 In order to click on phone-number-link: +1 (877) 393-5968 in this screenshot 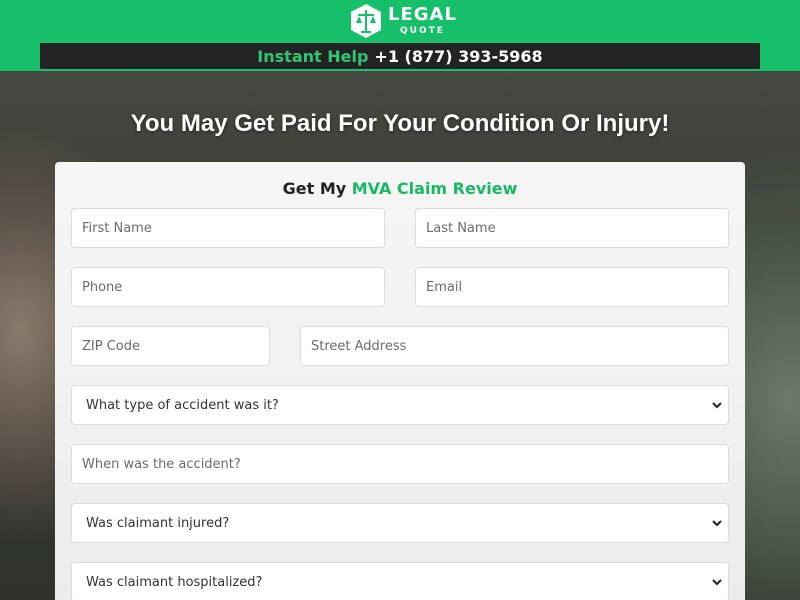, I will do `click(458, 56)`.